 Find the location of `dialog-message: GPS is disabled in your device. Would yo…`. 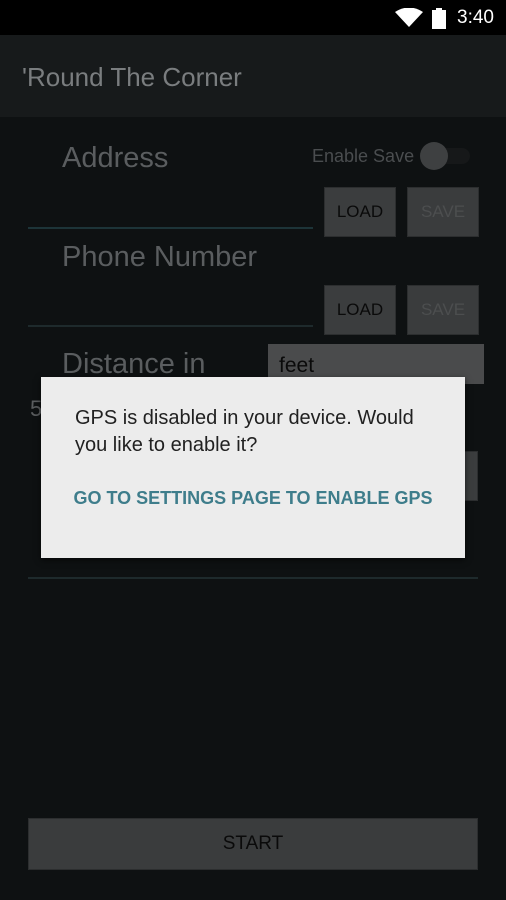

dialog-message: GPS is disabled in your device. Would yo… is located at coordinates (244, 431).